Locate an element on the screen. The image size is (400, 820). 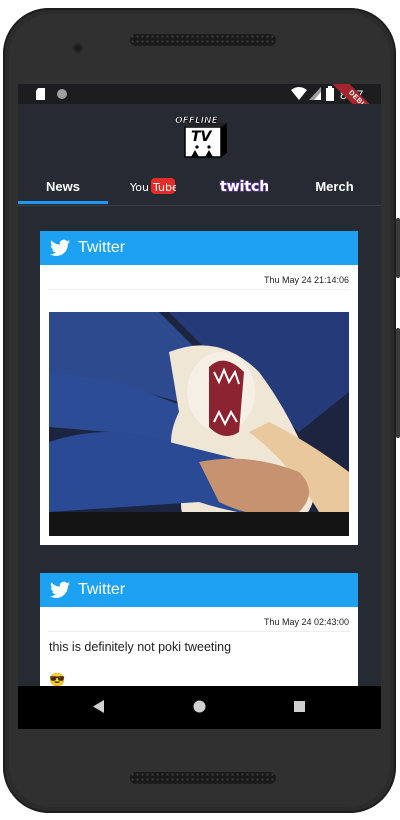
bottom-speaker is located at coordinates (203, 778).